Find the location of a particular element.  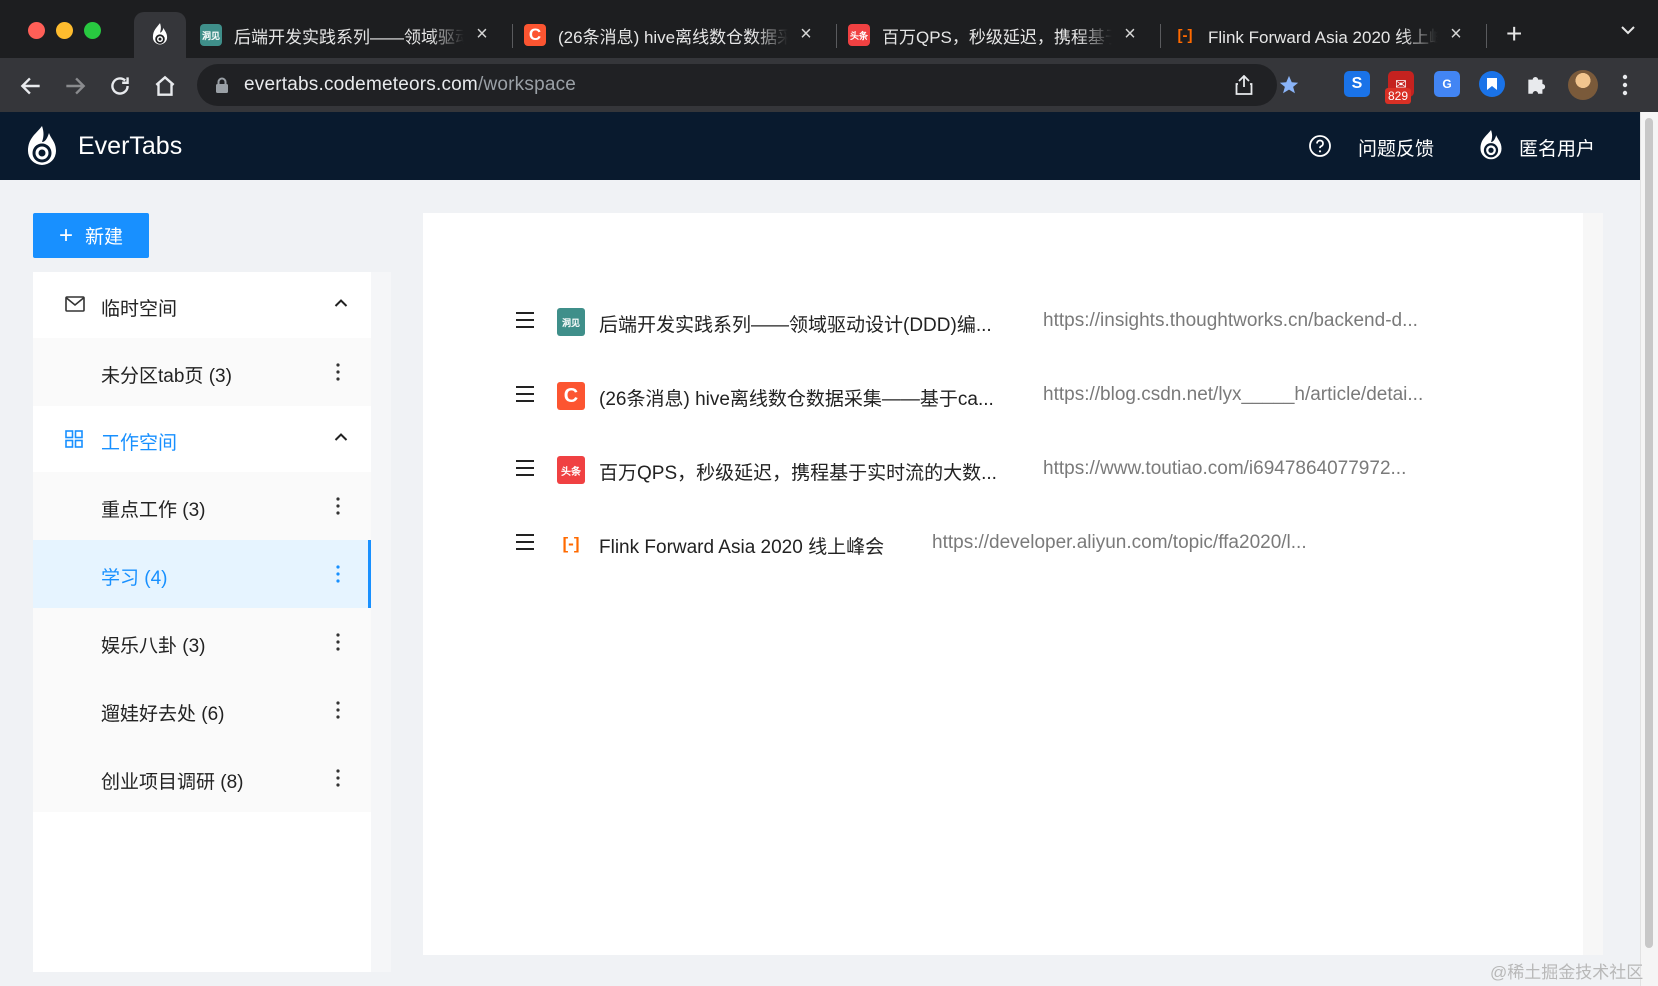

grid-icon is located at coordinates (74, 439).